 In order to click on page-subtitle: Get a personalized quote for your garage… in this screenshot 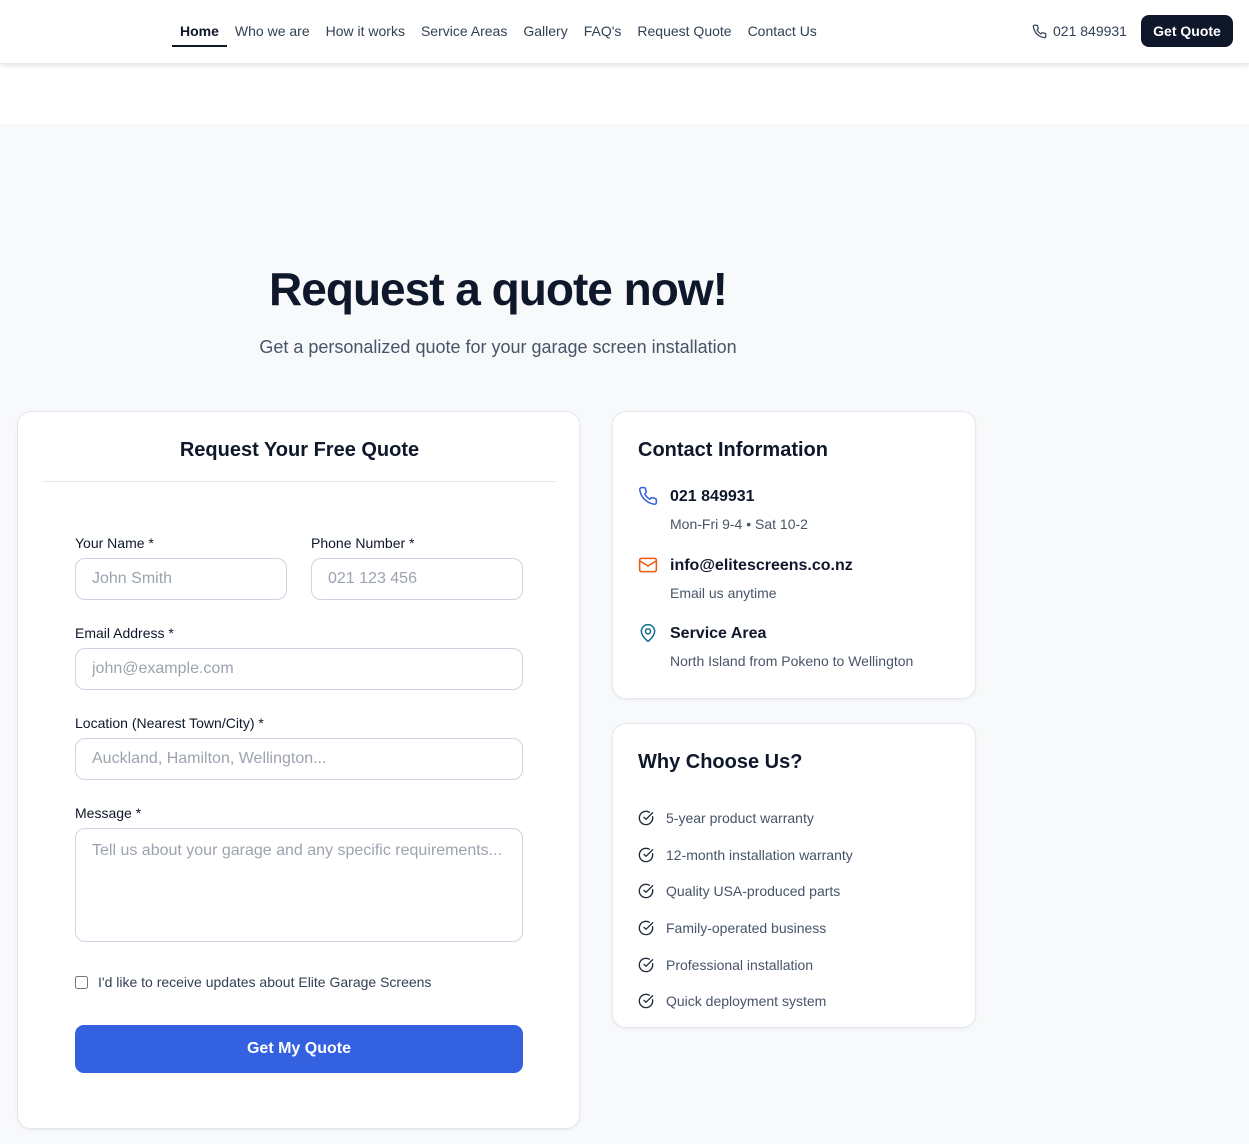, I will do `click(498, 347)`.